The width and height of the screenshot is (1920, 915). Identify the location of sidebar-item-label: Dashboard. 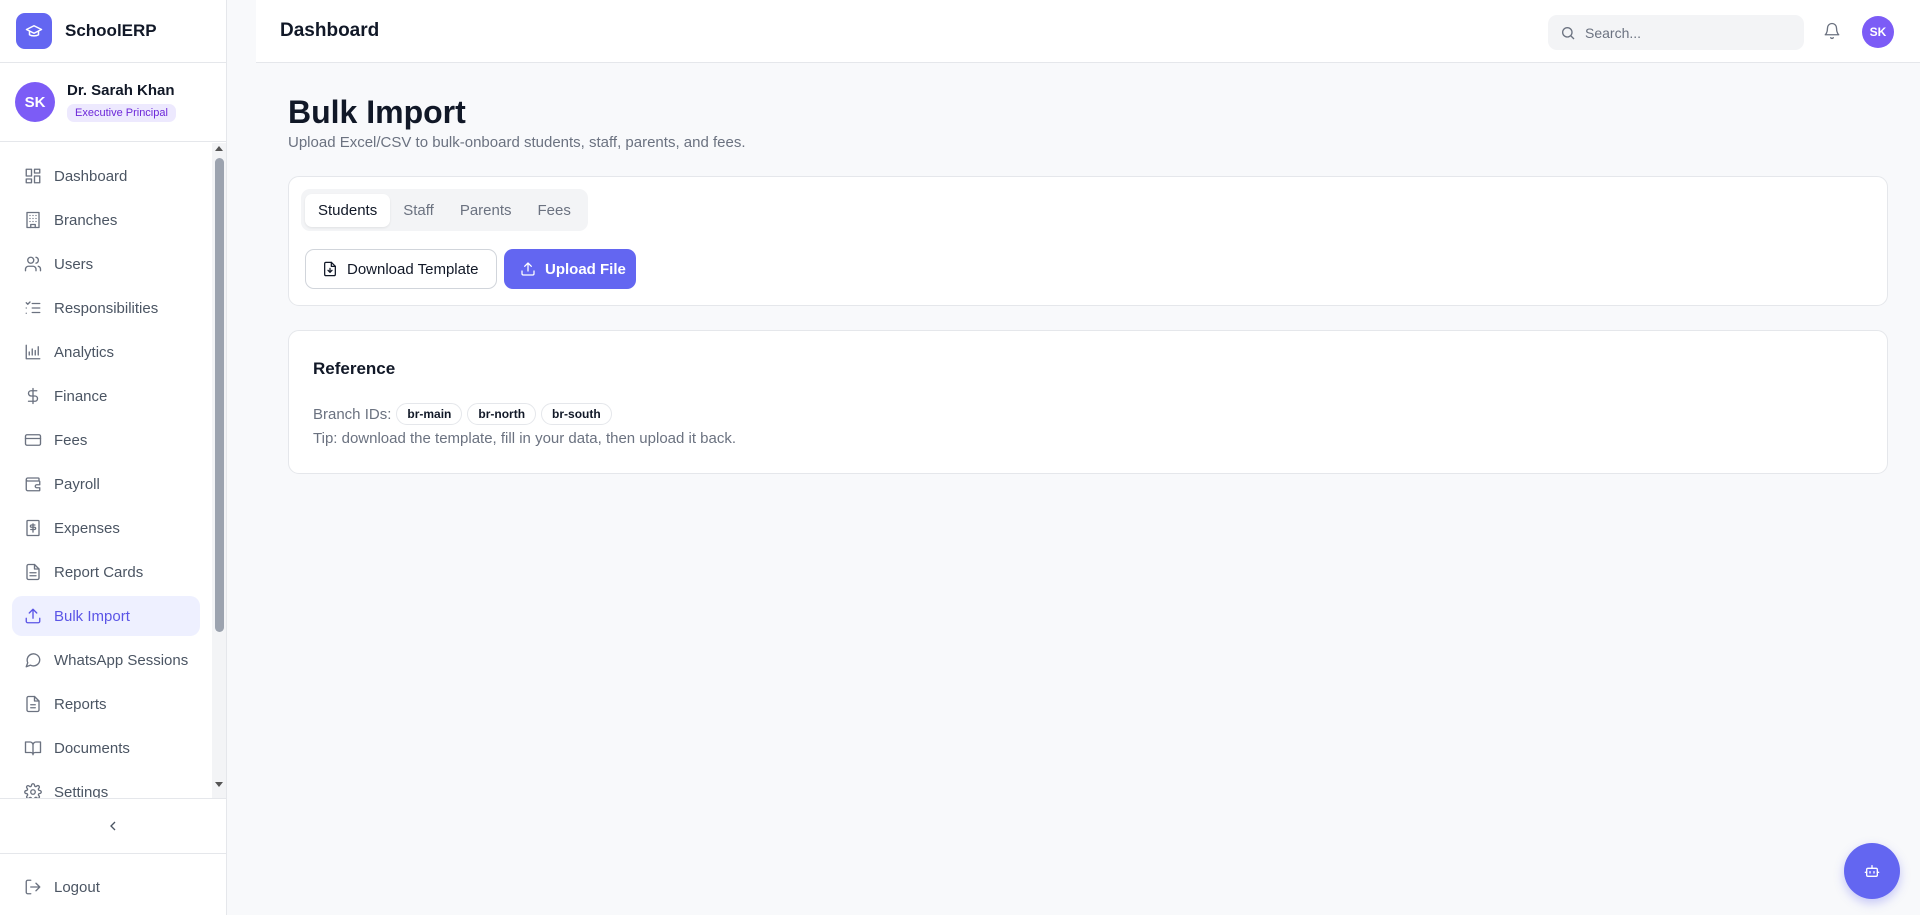
(91, 176).